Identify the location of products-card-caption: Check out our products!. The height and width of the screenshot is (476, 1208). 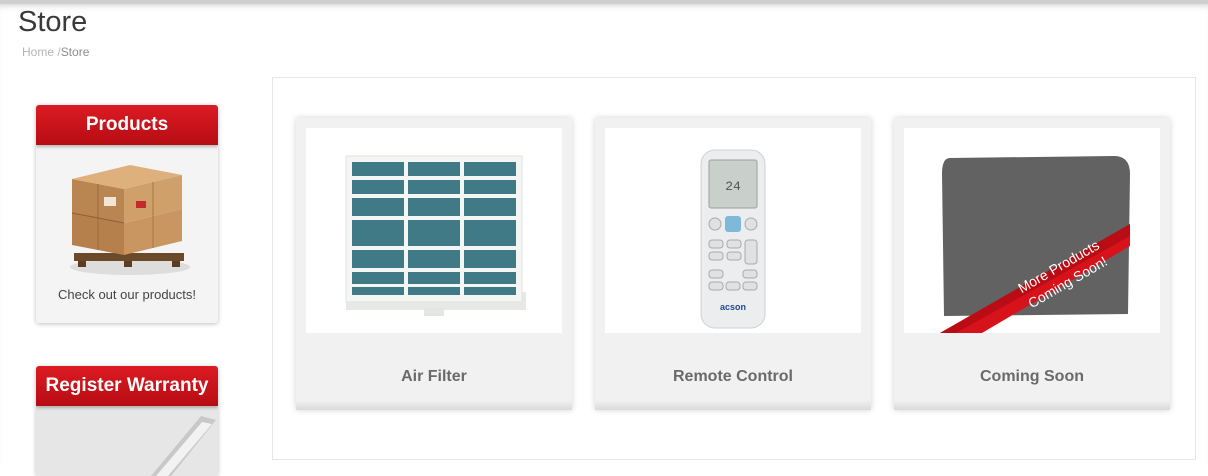
(127, 294).